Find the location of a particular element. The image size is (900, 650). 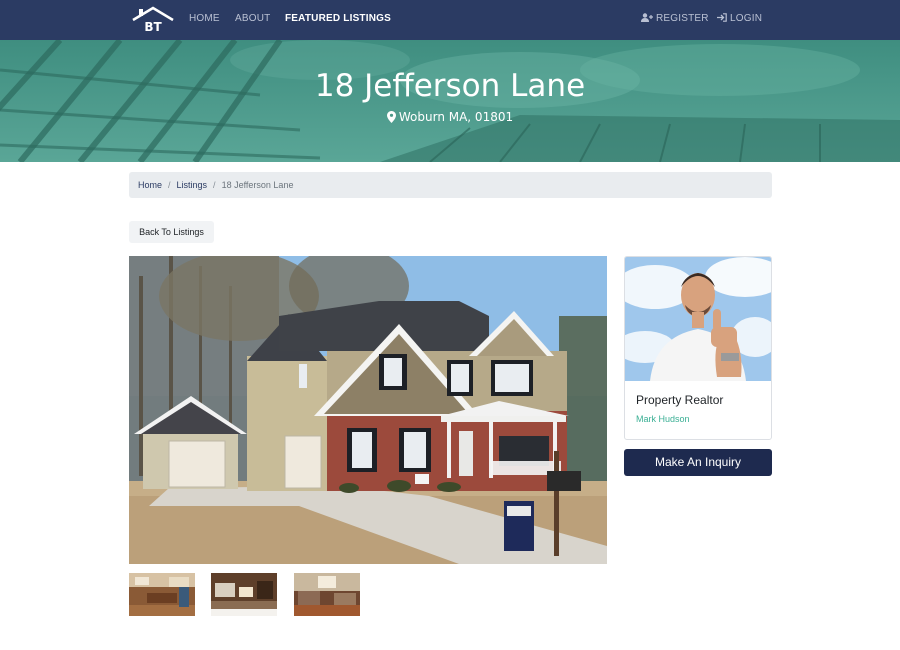

nav-login-link: LOGIN is located at coordinates (739, 18).